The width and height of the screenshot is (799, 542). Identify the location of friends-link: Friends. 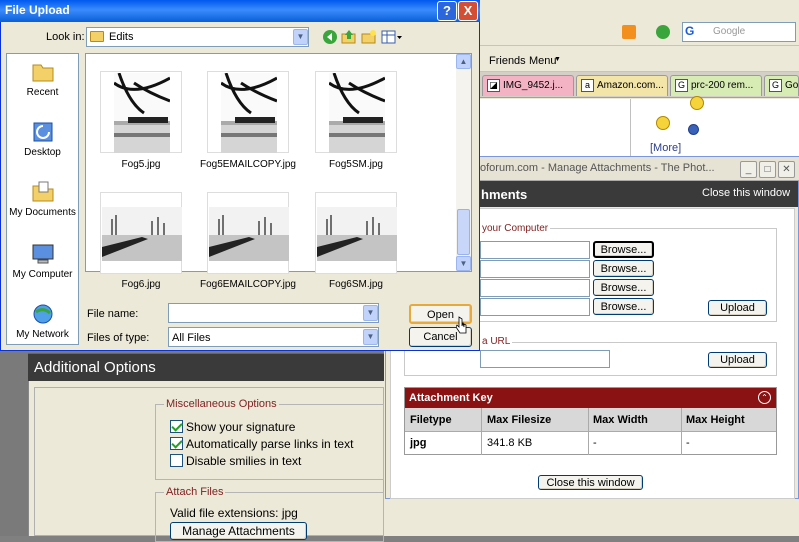
(507, 61).